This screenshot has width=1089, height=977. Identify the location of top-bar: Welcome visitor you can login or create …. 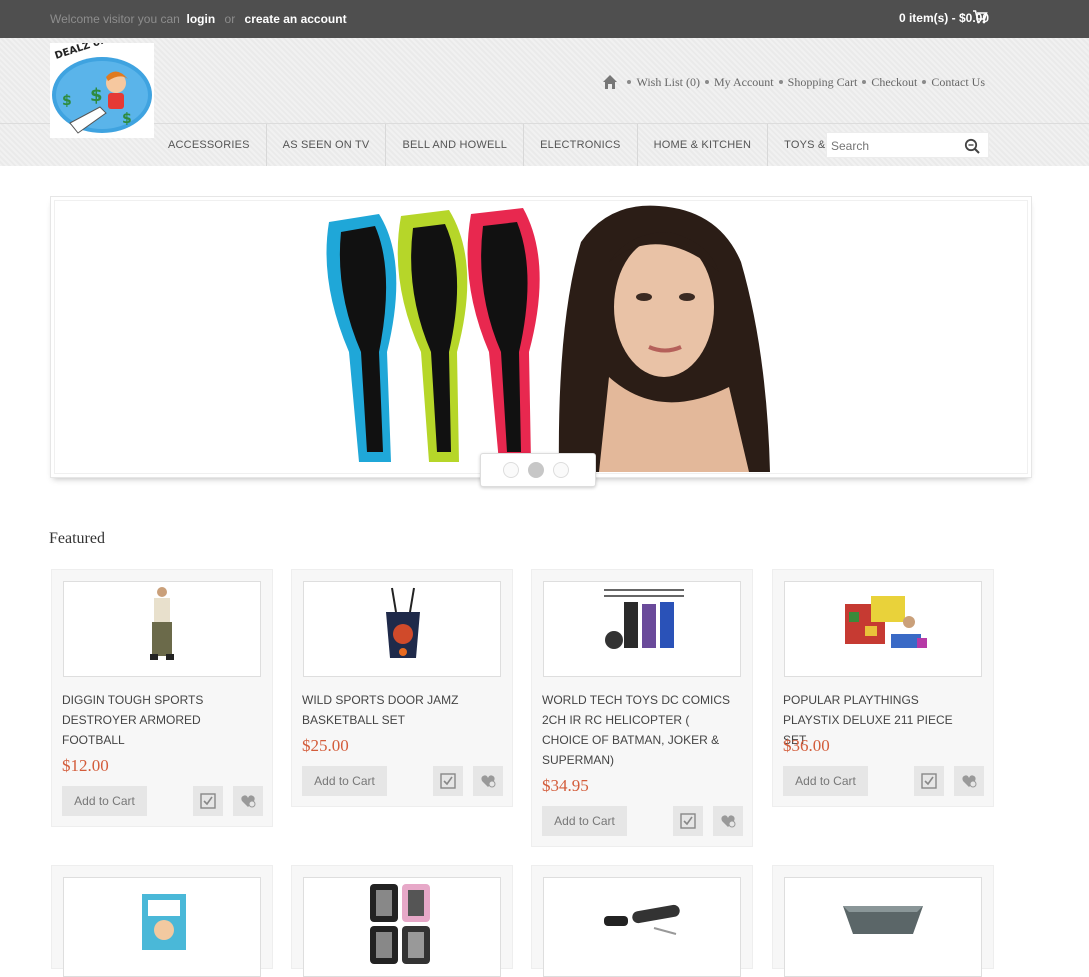
(544, 19).